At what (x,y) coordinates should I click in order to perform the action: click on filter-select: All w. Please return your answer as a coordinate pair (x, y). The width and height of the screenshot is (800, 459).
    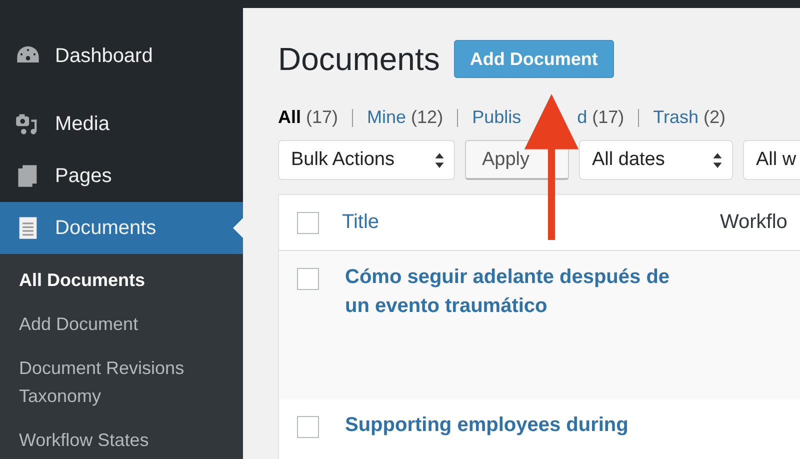
    Looking at the image, I should click on (771, 160).